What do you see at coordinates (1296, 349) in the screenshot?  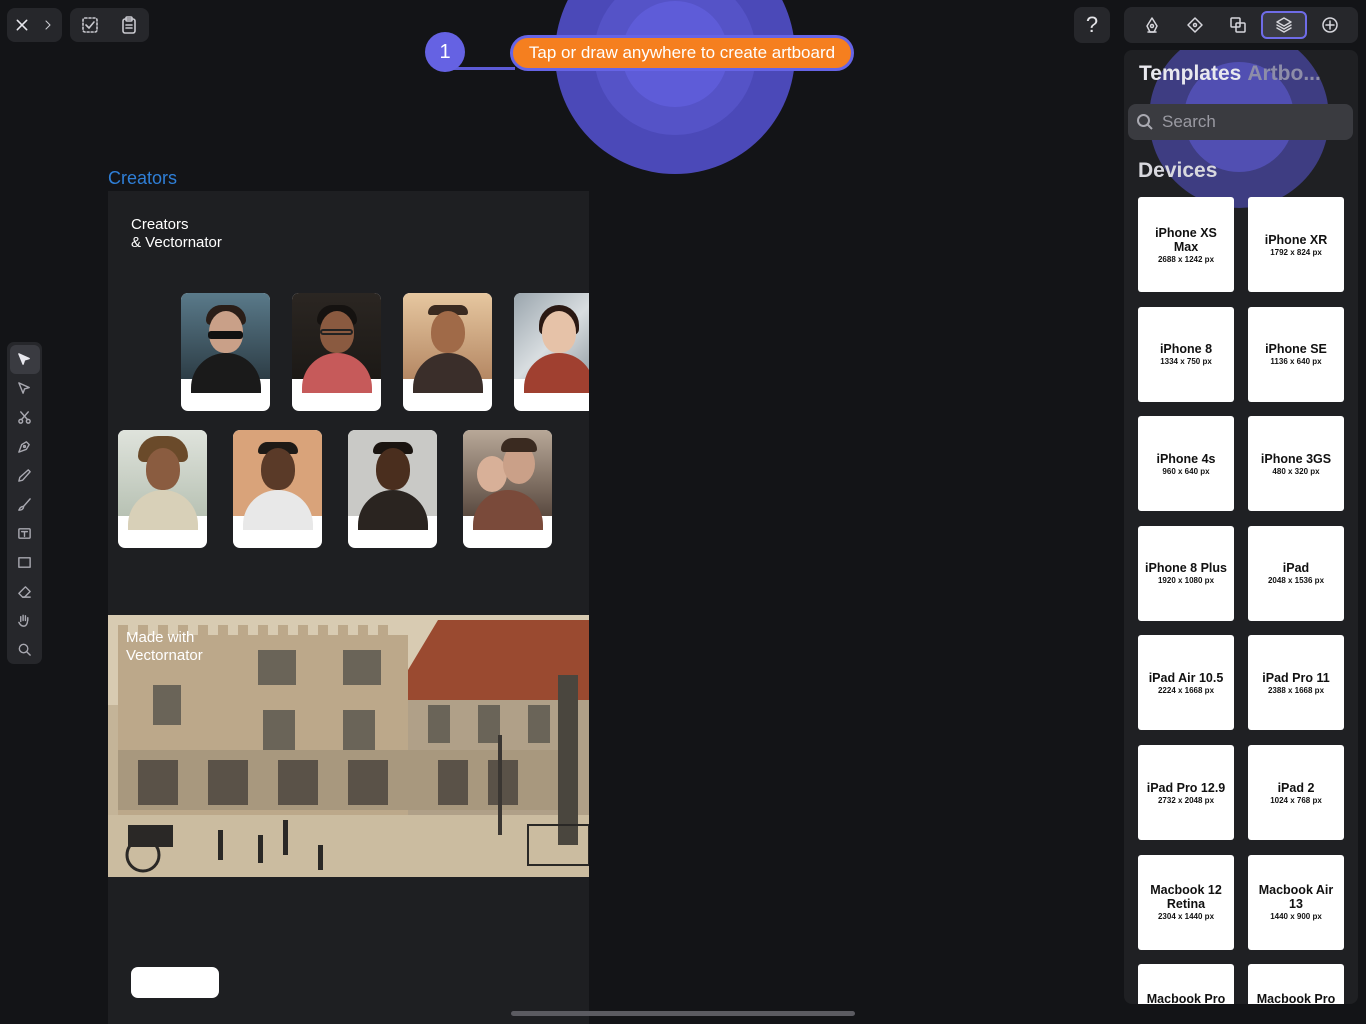 I see `device-name: iPhone SE` at bounding box center [1296, 349].